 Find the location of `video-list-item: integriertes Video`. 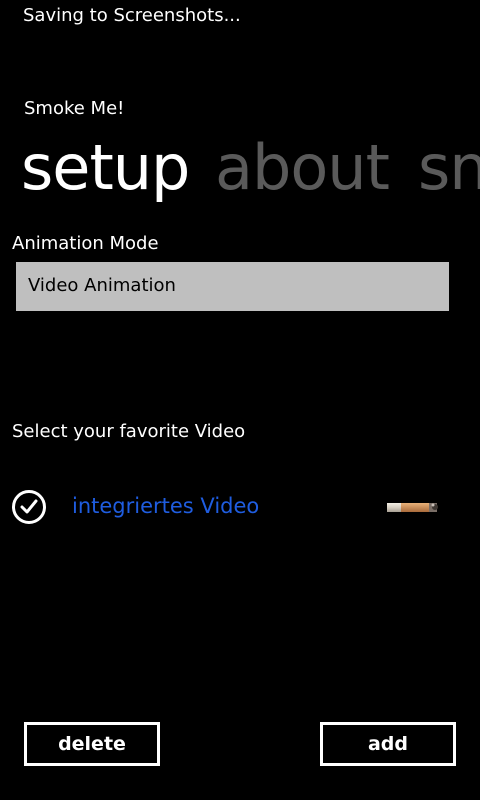

video-list-item: integriertes Video is located at coordinates (232, 510).